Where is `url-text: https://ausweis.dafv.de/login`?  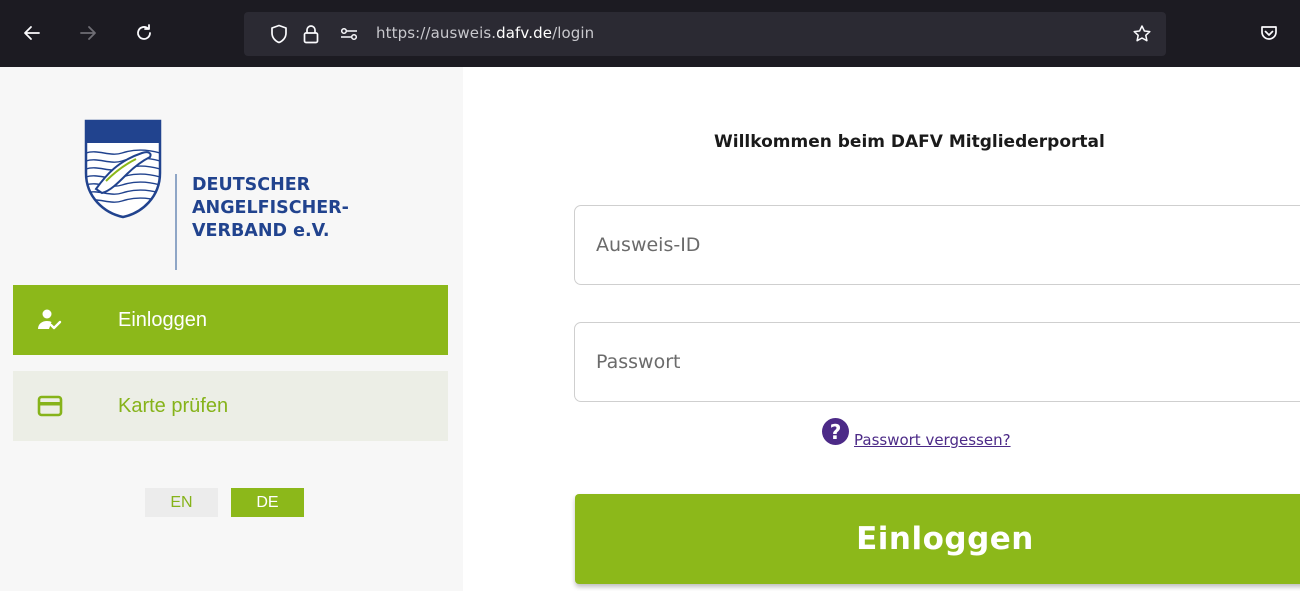
url-text: https://ausweis.dafv.de/login is located at coordinates (485, 33).